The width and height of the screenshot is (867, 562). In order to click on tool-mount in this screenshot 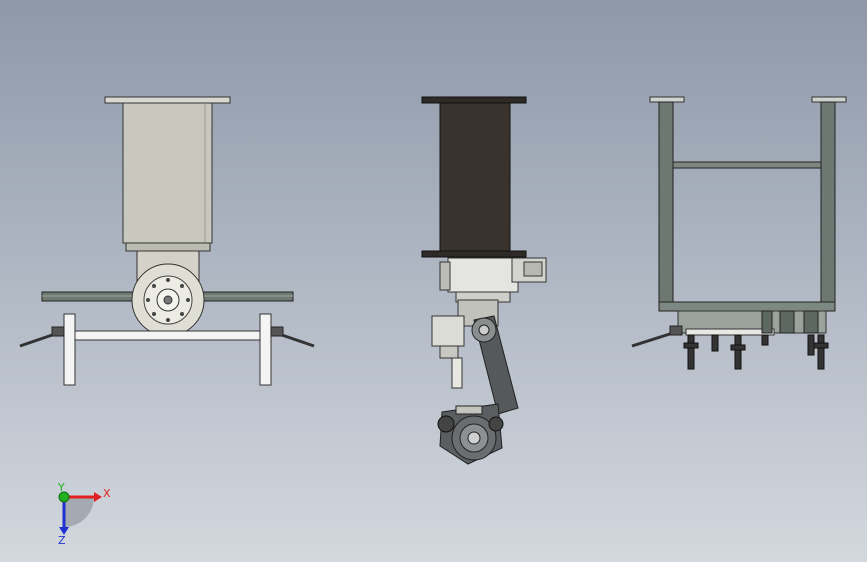, I will do `click(448, 331)`.